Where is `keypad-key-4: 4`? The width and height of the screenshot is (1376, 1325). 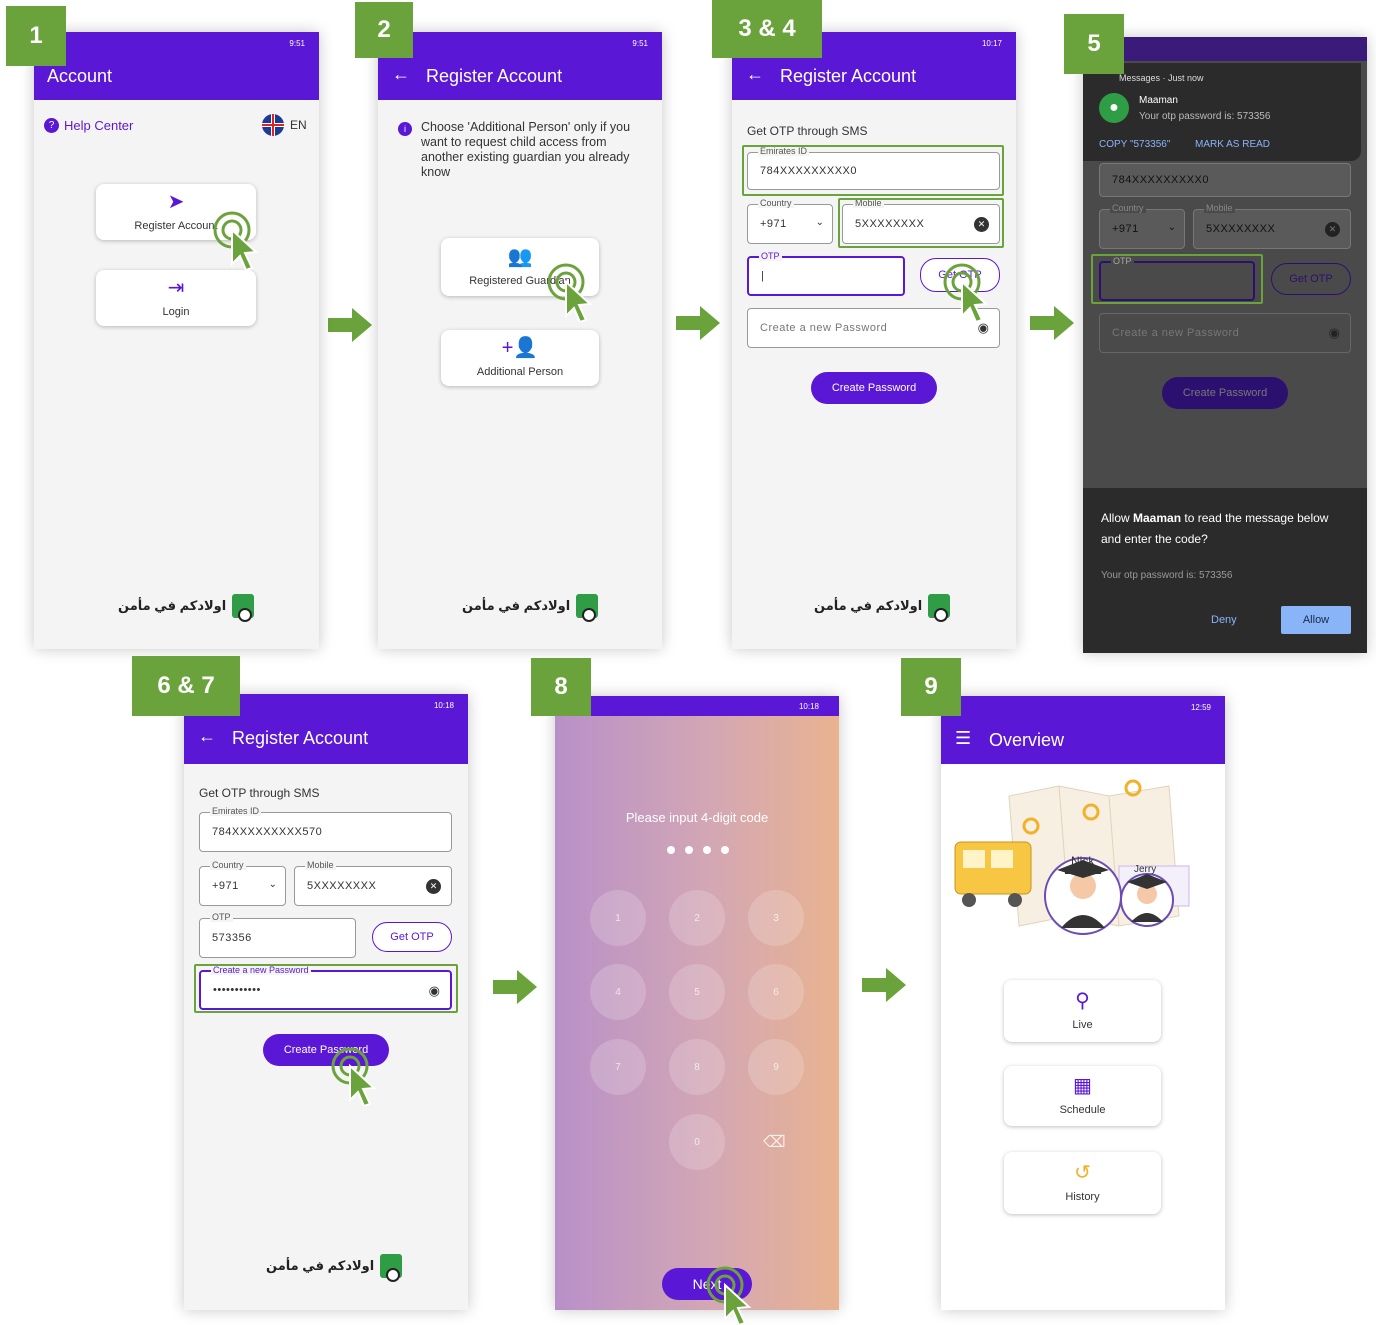
keypad-key-4: 4 is located at coordinates (618, 992).